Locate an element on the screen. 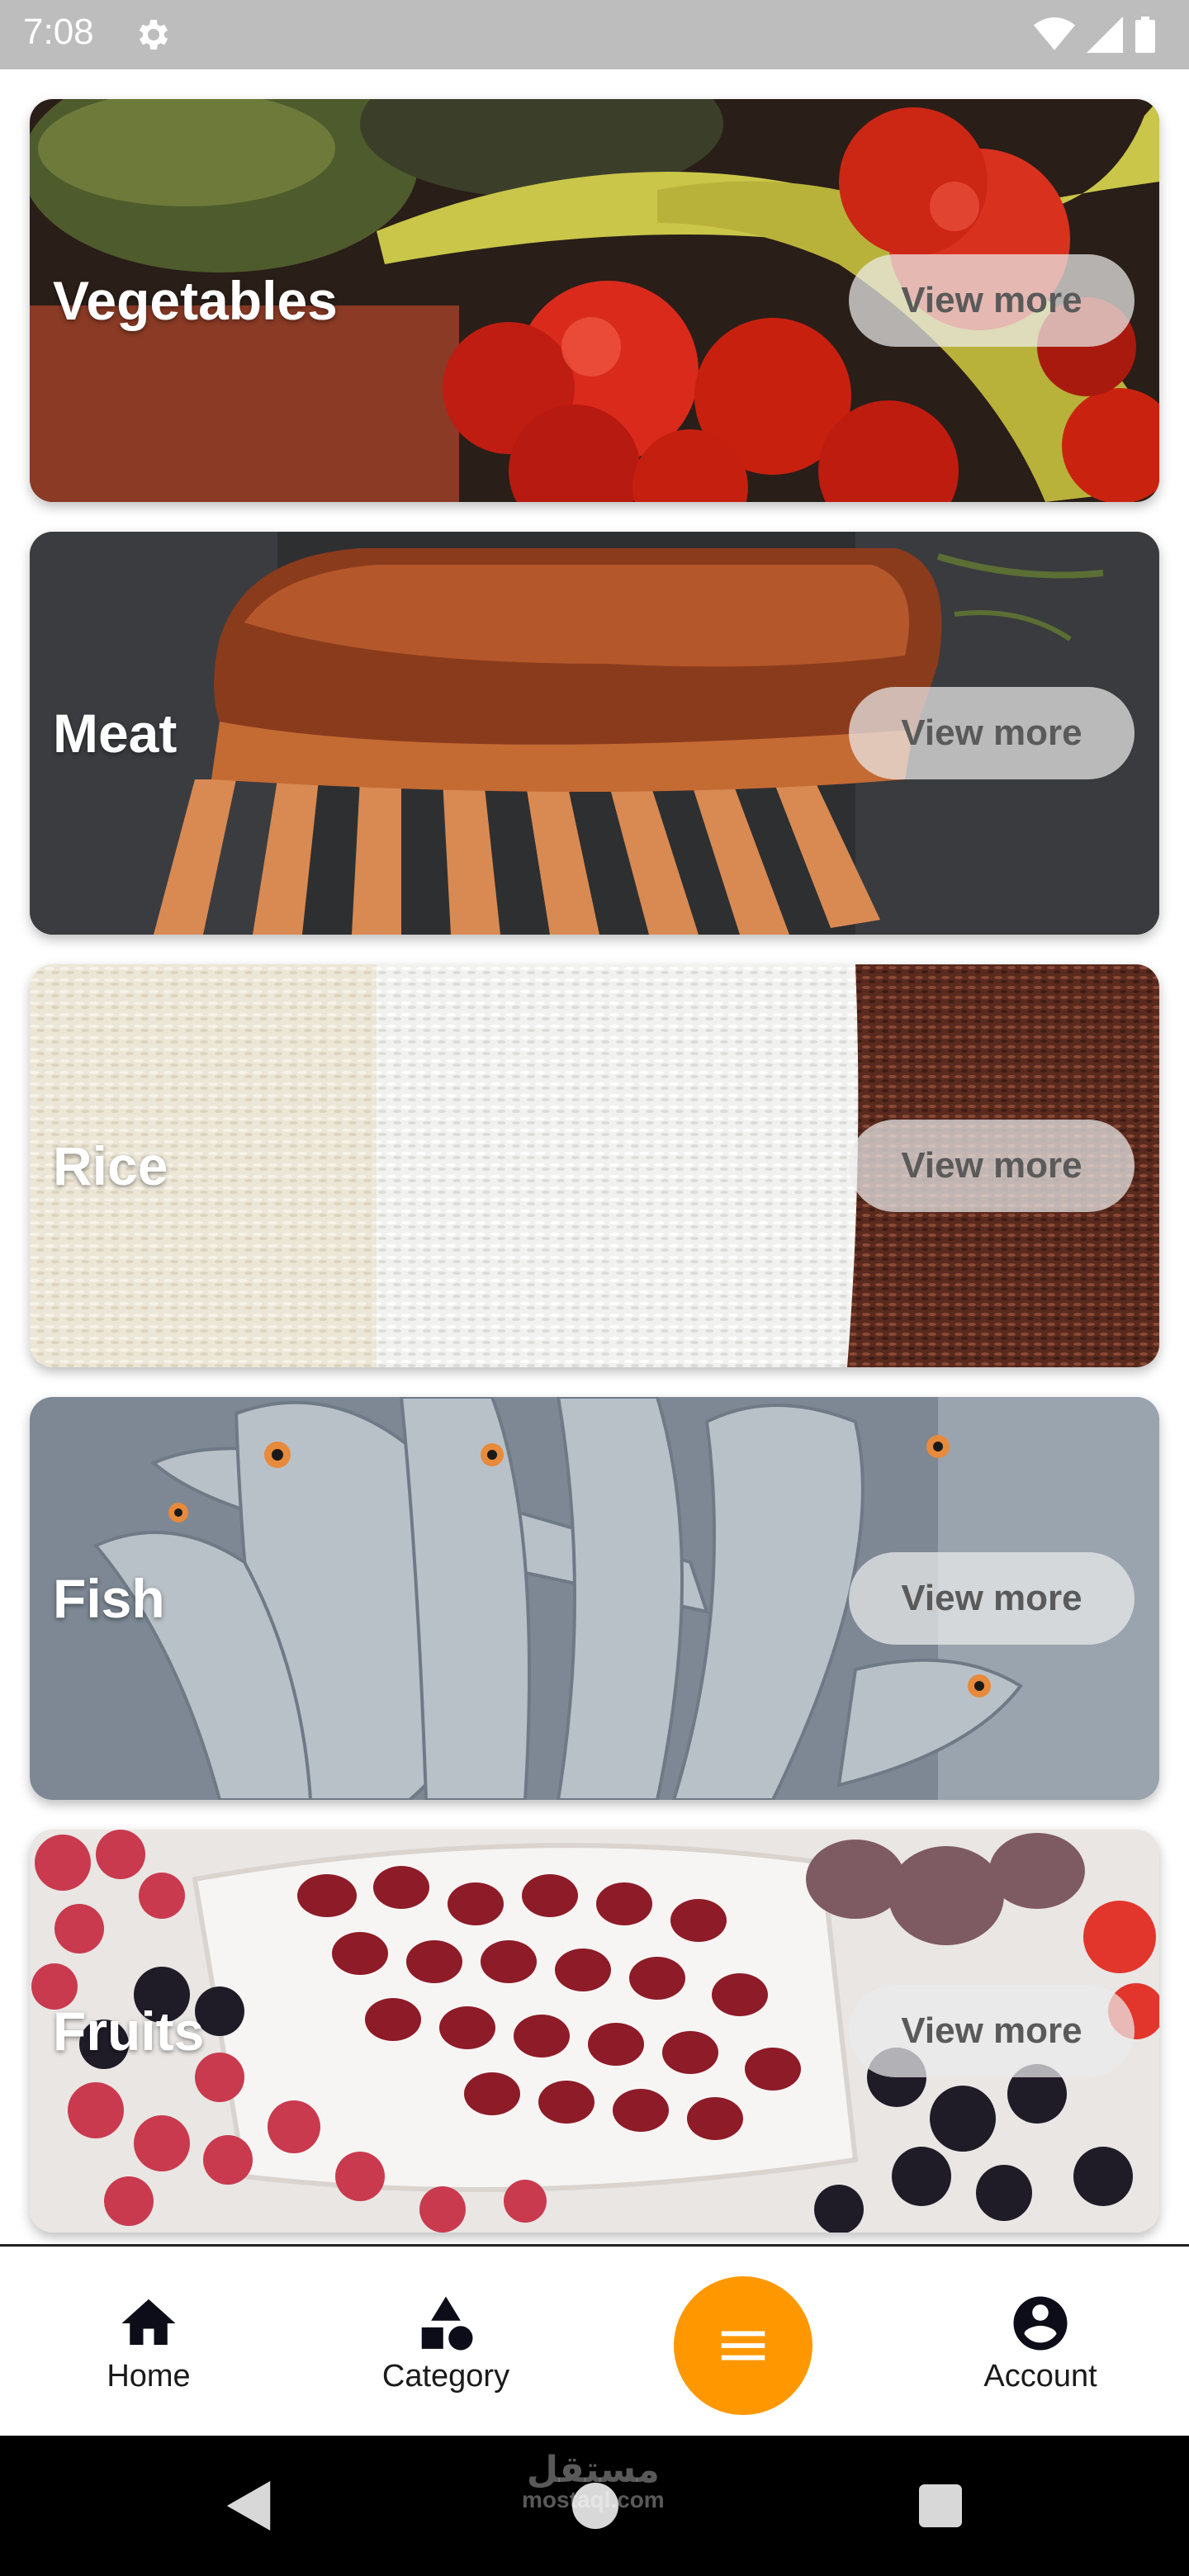 This screenshot has width=1189, height=2576. category-card-rice: Rice View more is located at coordinates (594, 1165).